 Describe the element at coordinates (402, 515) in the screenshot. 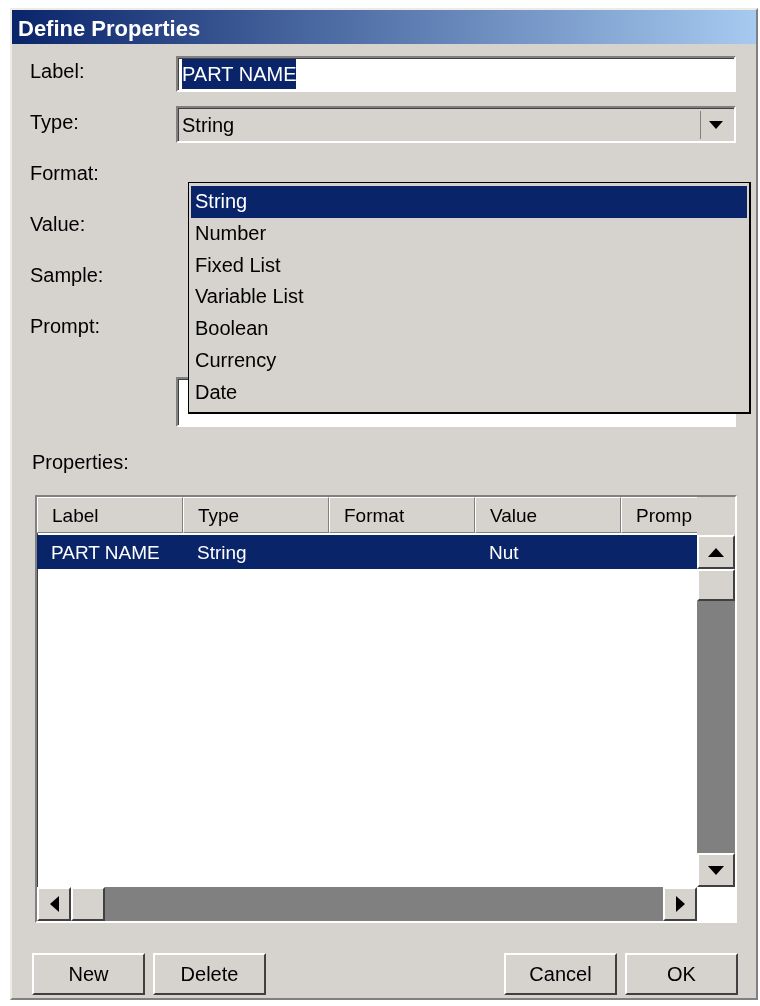

I see `column-header: Format` at that location.